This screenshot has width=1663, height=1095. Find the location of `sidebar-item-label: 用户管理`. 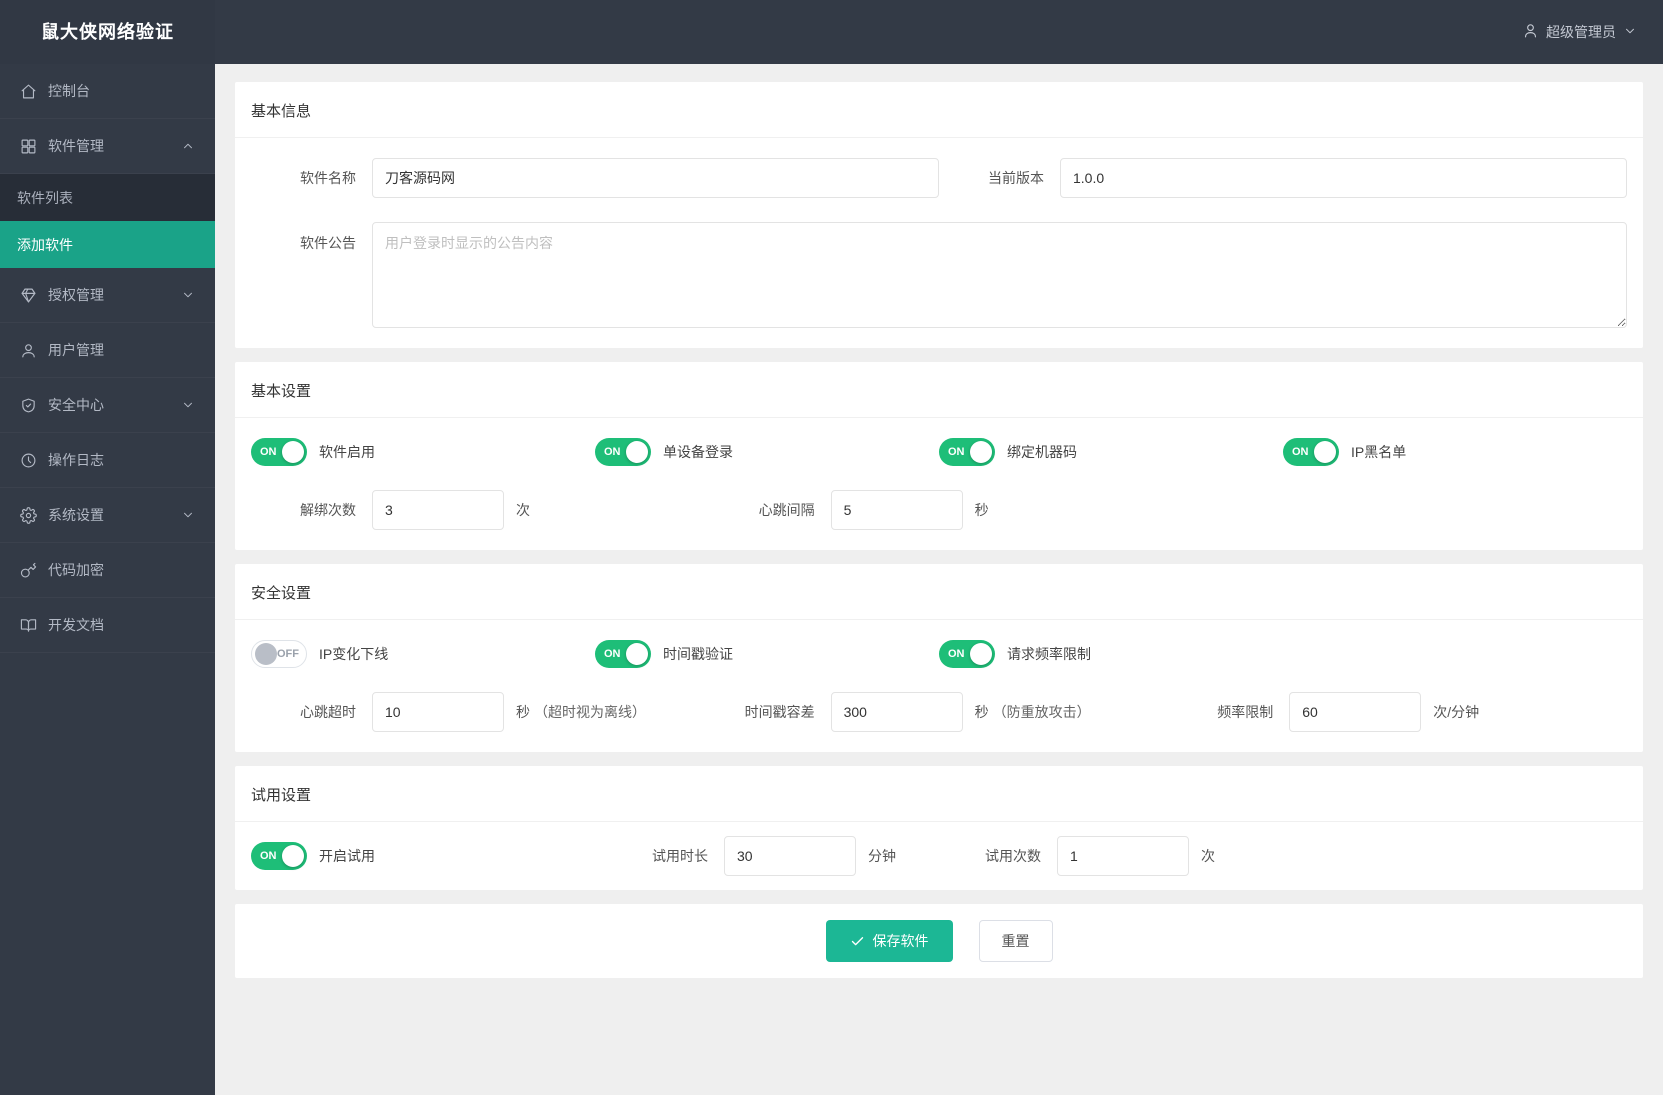

sidebar-item-label: 用户管理 is located at coordinates (76, 350).